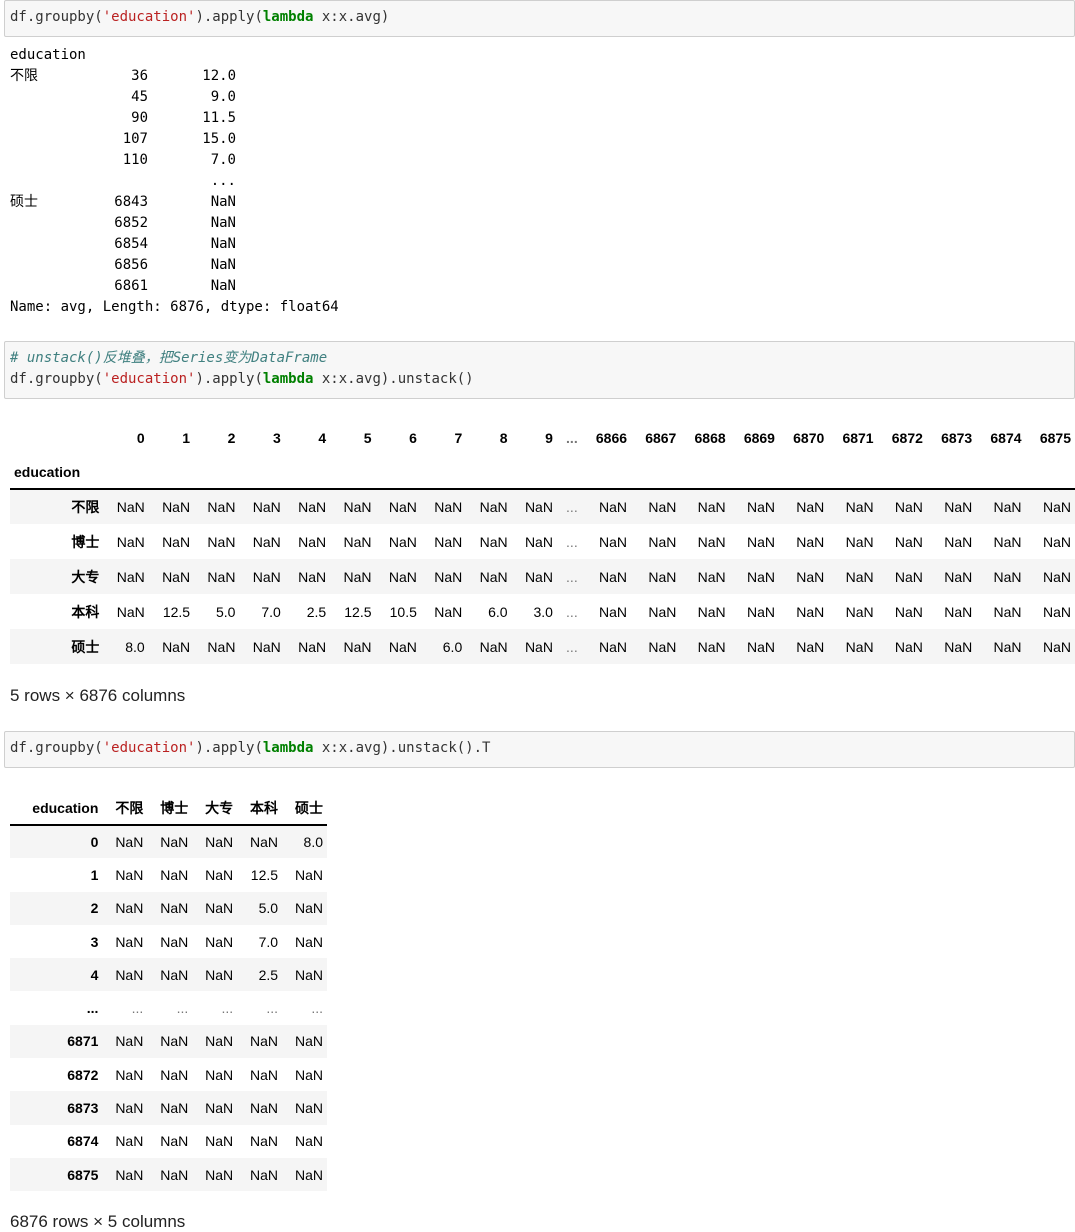  Describe the element at coordinates (131, 202) in the screenshot. I see `series-index: 6843` at that location.